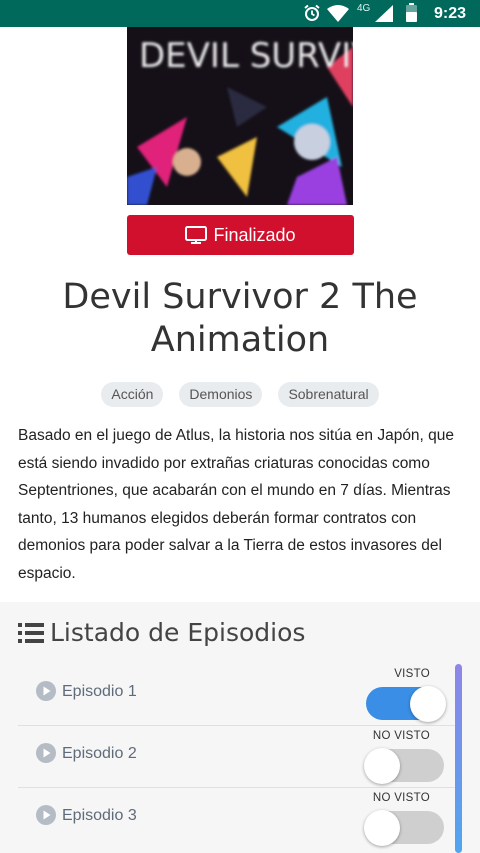 The width and height of the screenshot is (480, 853). I want to click on anime-poster: DEVIL SURVIVOR, so click(240, 116).